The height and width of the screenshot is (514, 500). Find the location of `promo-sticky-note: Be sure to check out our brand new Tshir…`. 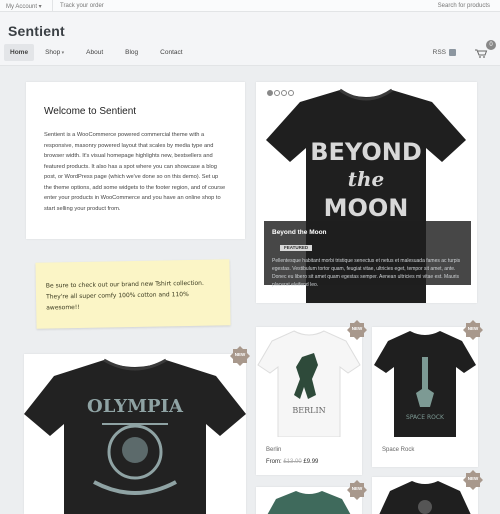

promo-sticky-note: Be sure to check out our brand new Tshir… is located at coordinates (133, 294).